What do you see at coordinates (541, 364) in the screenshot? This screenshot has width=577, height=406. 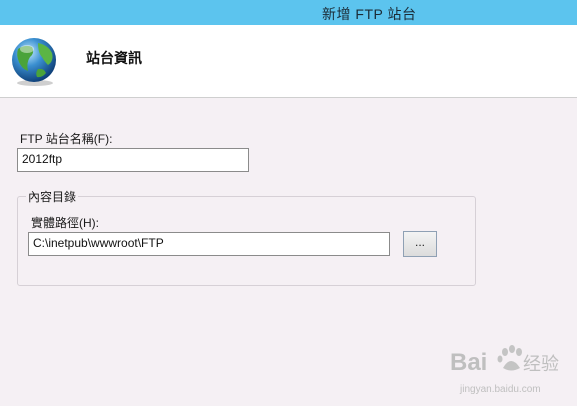 I see `watermark-brand-cn: 经验` at bounding box center [541, 364].